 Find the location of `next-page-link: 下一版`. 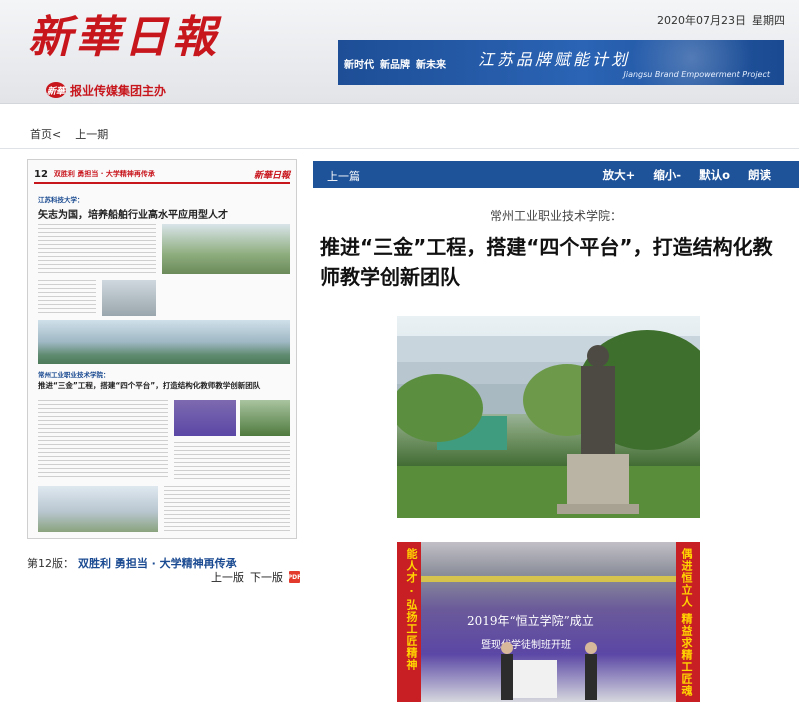

next-page-link: 下一版 is located at coordinates (266, 577).